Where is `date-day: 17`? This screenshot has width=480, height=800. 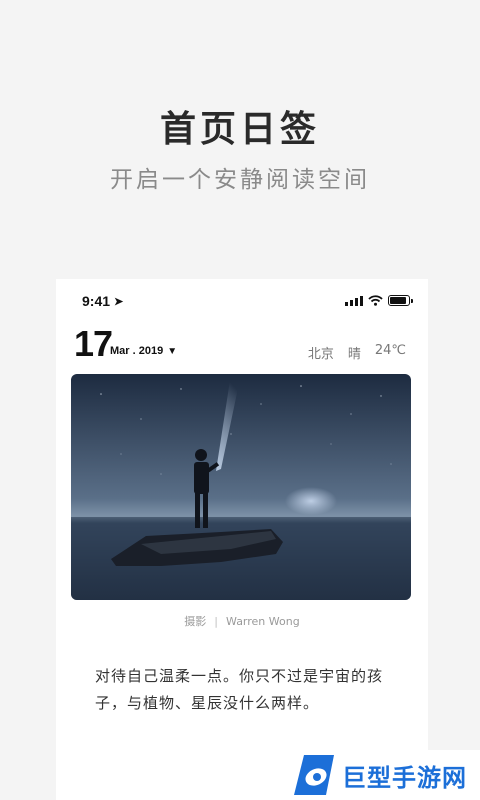 date-day: 17 is located at coordinates (93, 343).